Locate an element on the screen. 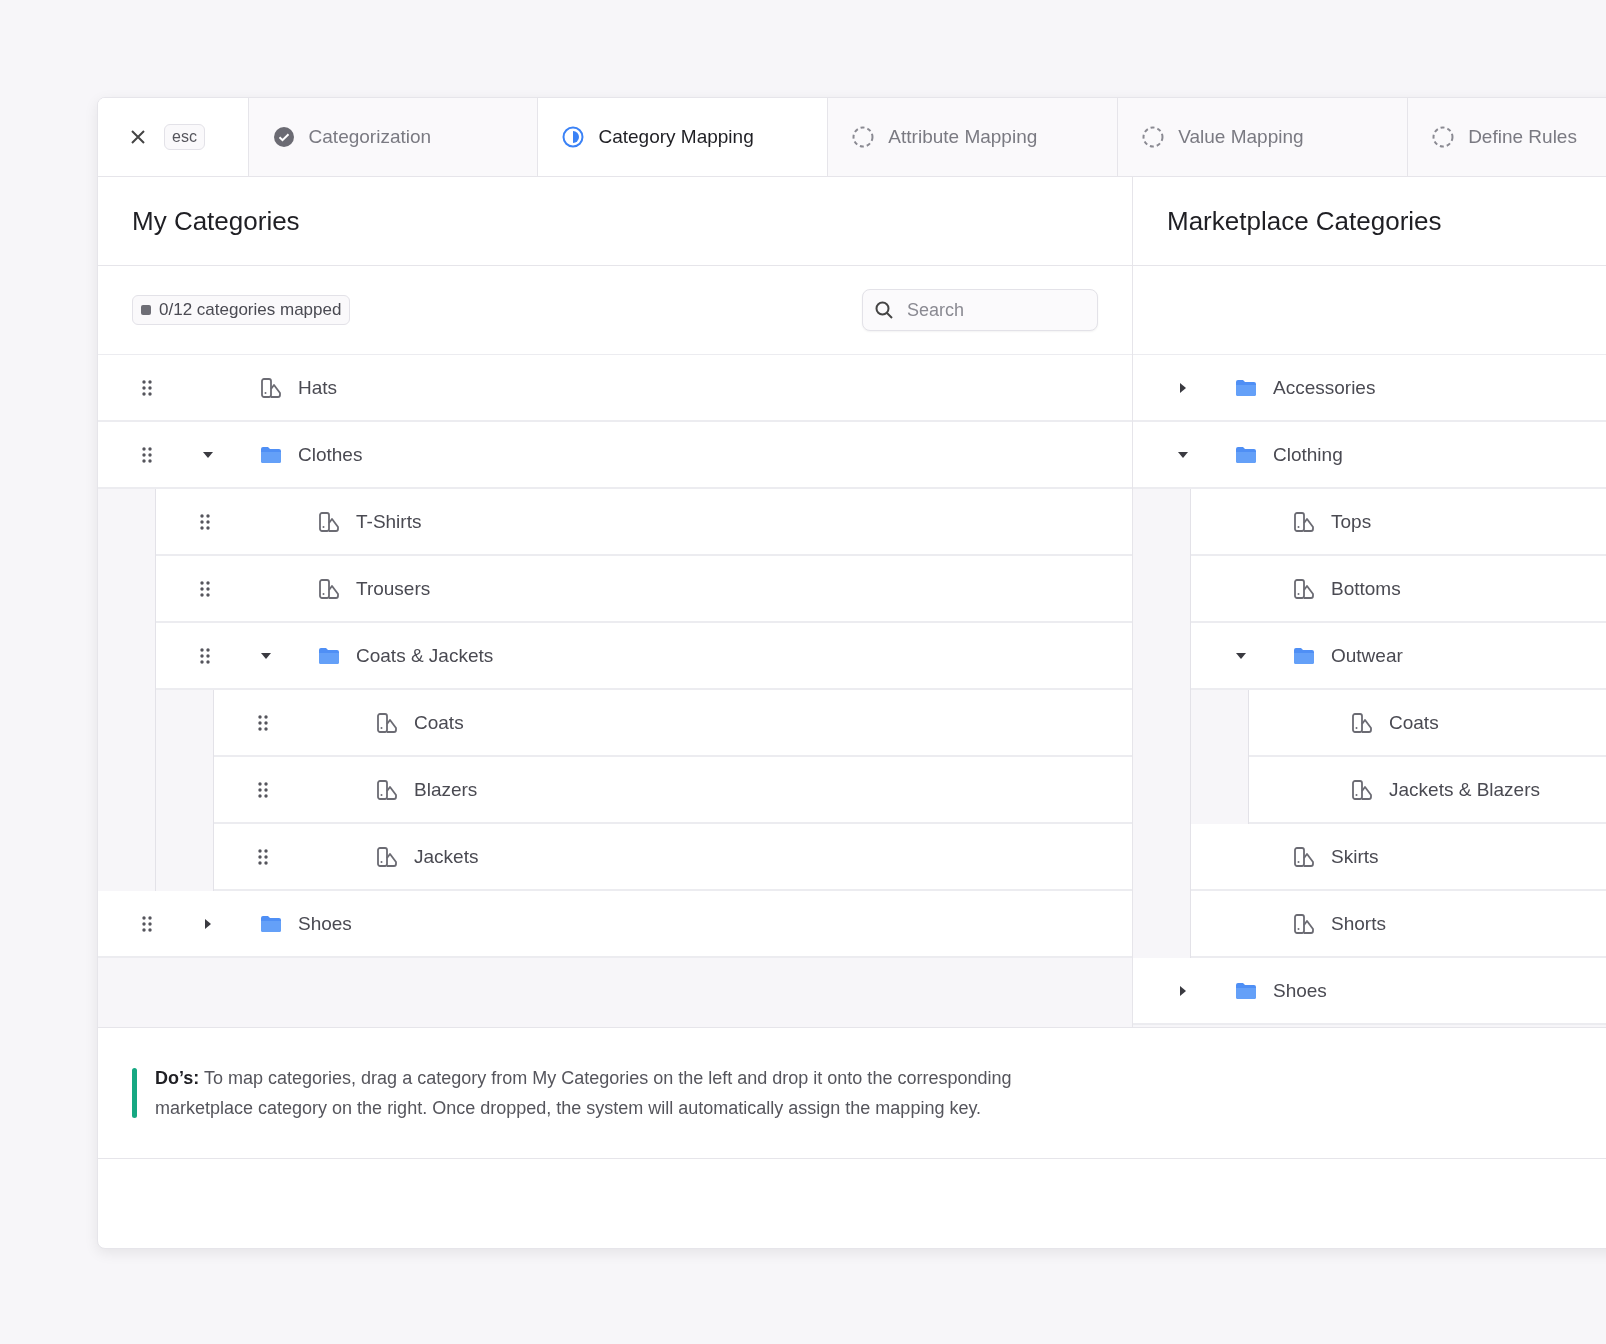 This screenshot has height=1344, width=1606. tree-row: Outwear is located at coordinates (1398, 656).